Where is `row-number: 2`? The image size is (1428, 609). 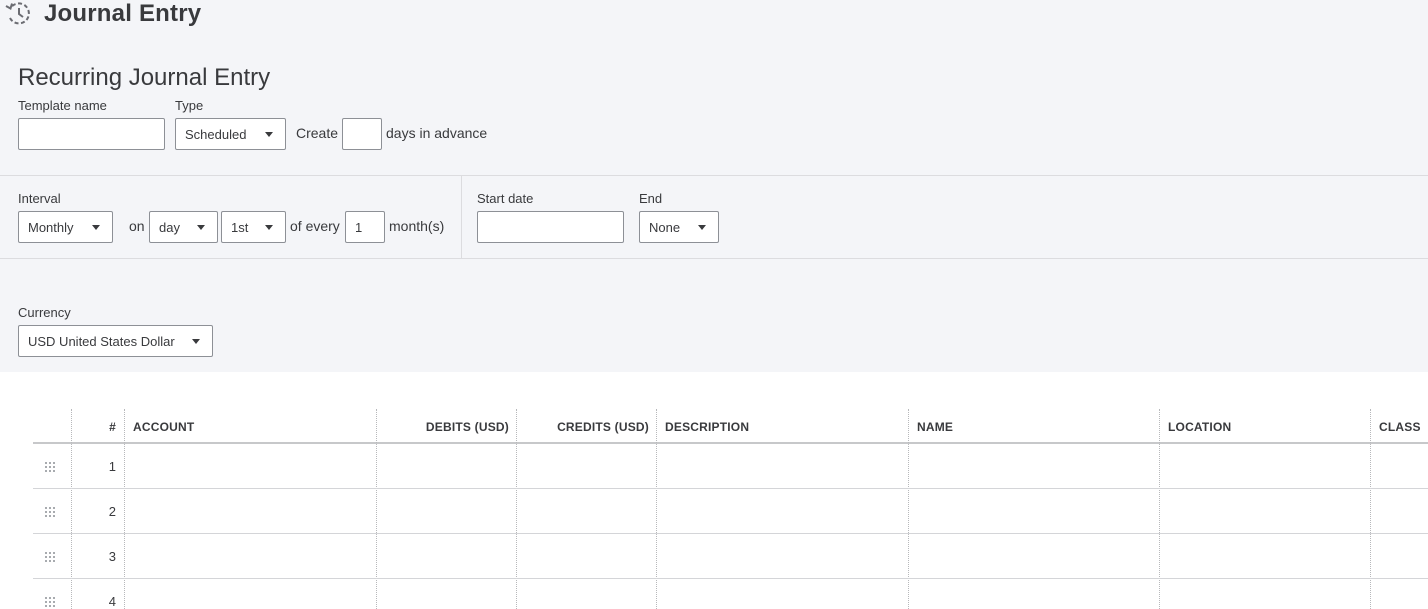
row-number: 2 is located at coordinates (112, 511).